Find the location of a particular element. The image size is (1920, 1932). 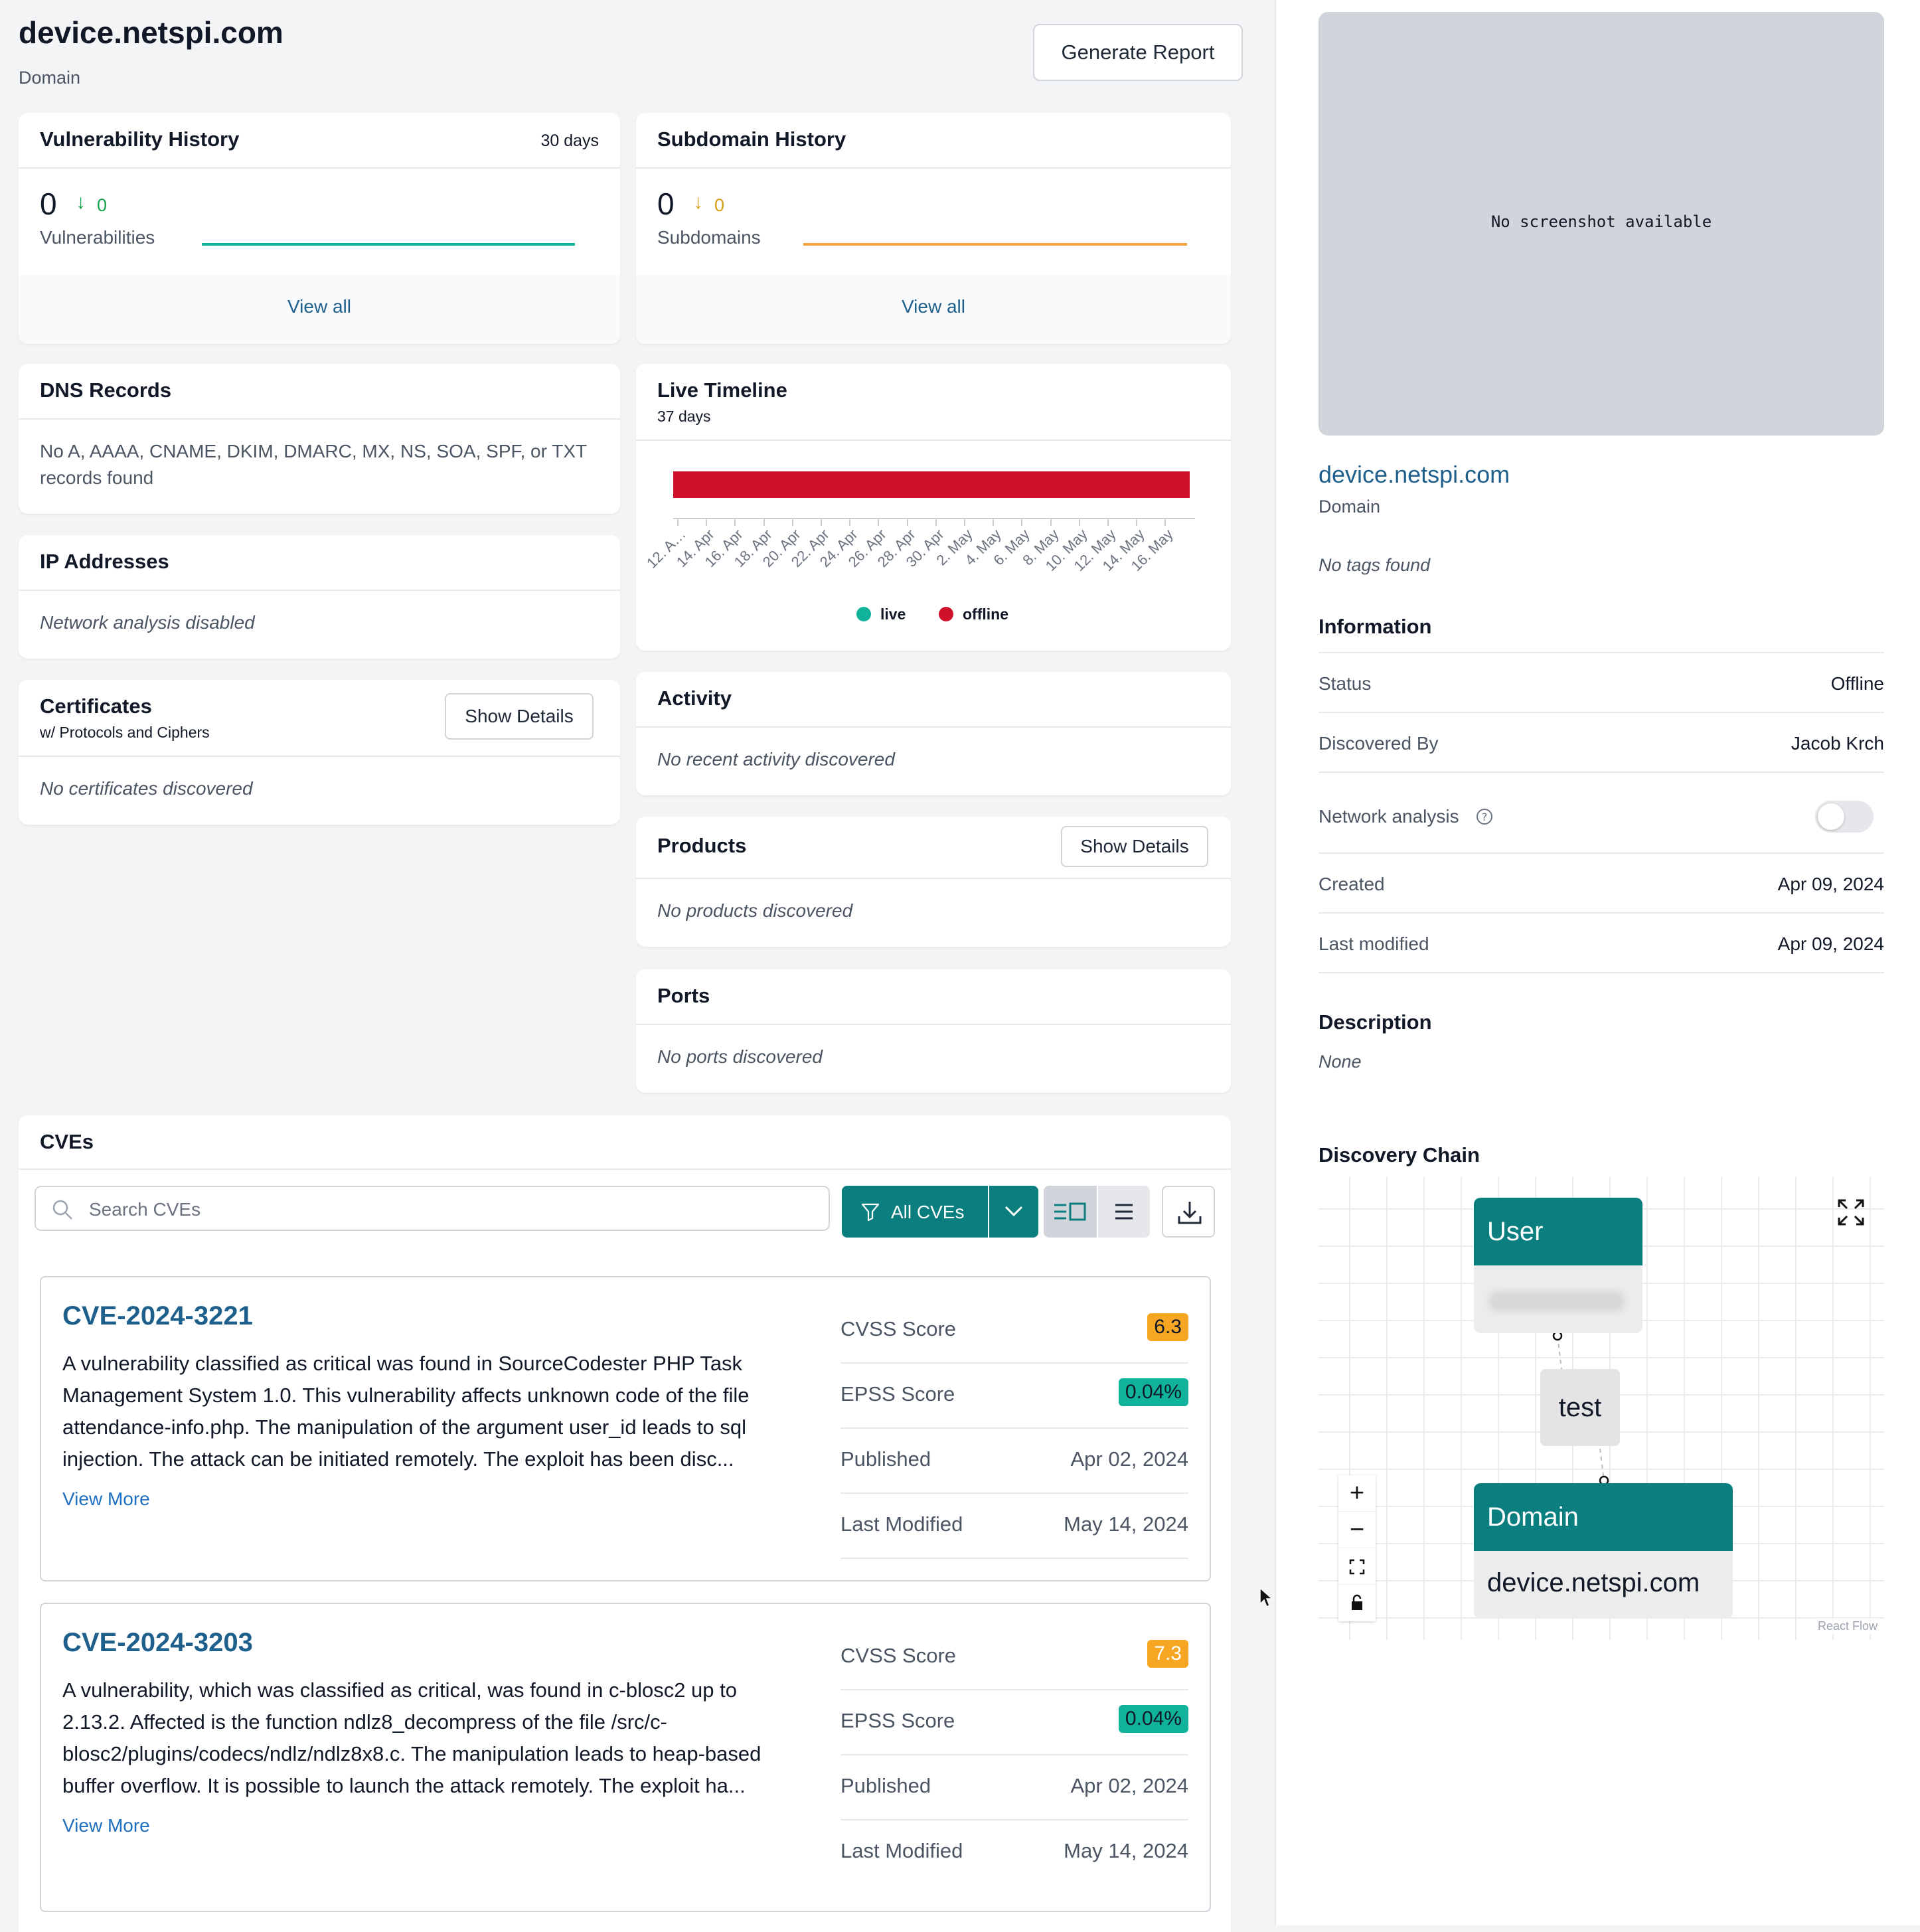

page-subtitle: Domain is located at coordinates (50, 78).